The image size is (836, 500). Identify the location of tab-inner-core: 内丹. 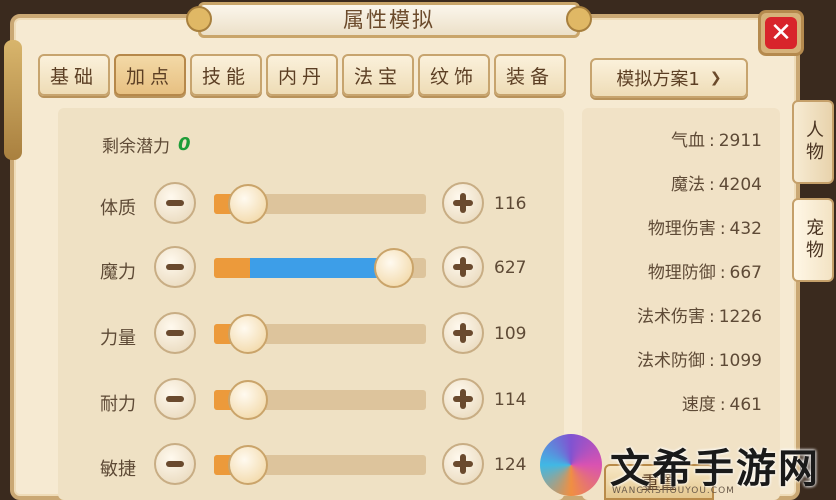
(302, 75).